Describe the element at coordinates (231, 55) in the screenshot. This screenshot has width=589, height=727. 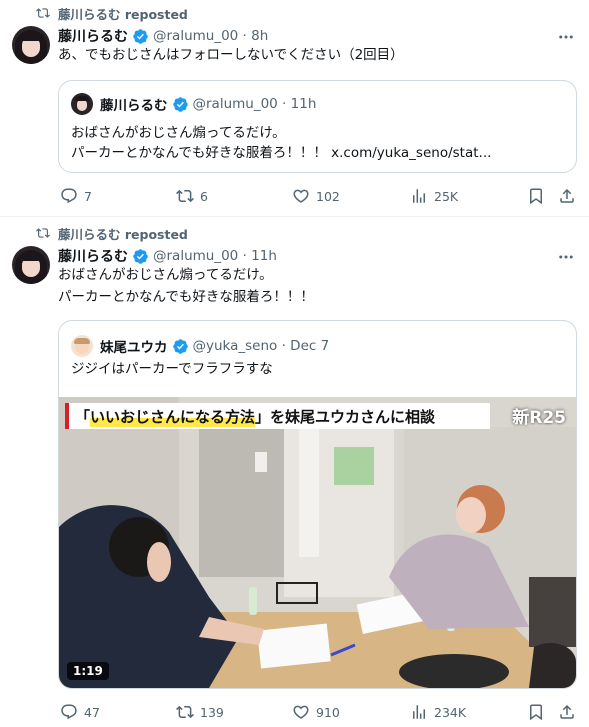
I see `tweet-text: あ、でもおじさんはフォローしないでください（2回目）` at that location.